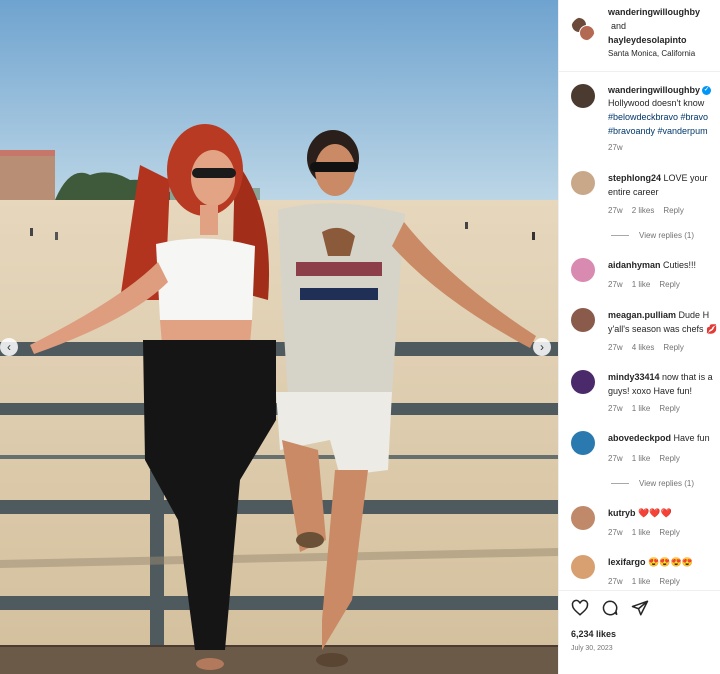 The width and height of the screenshot is (720, 674). Describe the element at coordinates (580, 608) in the screenshot. I see `heart-icon` at that location.